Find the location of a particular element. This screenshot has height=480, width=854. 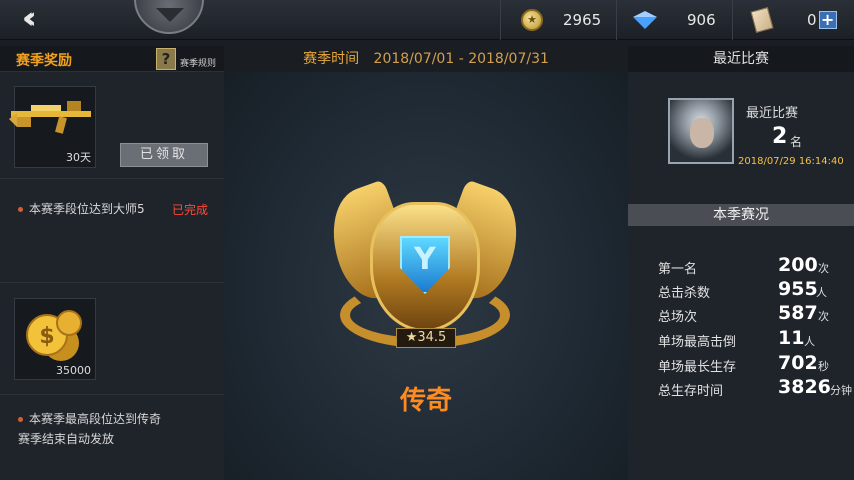

stat-value: 11 is located at coordinates (791, 338).